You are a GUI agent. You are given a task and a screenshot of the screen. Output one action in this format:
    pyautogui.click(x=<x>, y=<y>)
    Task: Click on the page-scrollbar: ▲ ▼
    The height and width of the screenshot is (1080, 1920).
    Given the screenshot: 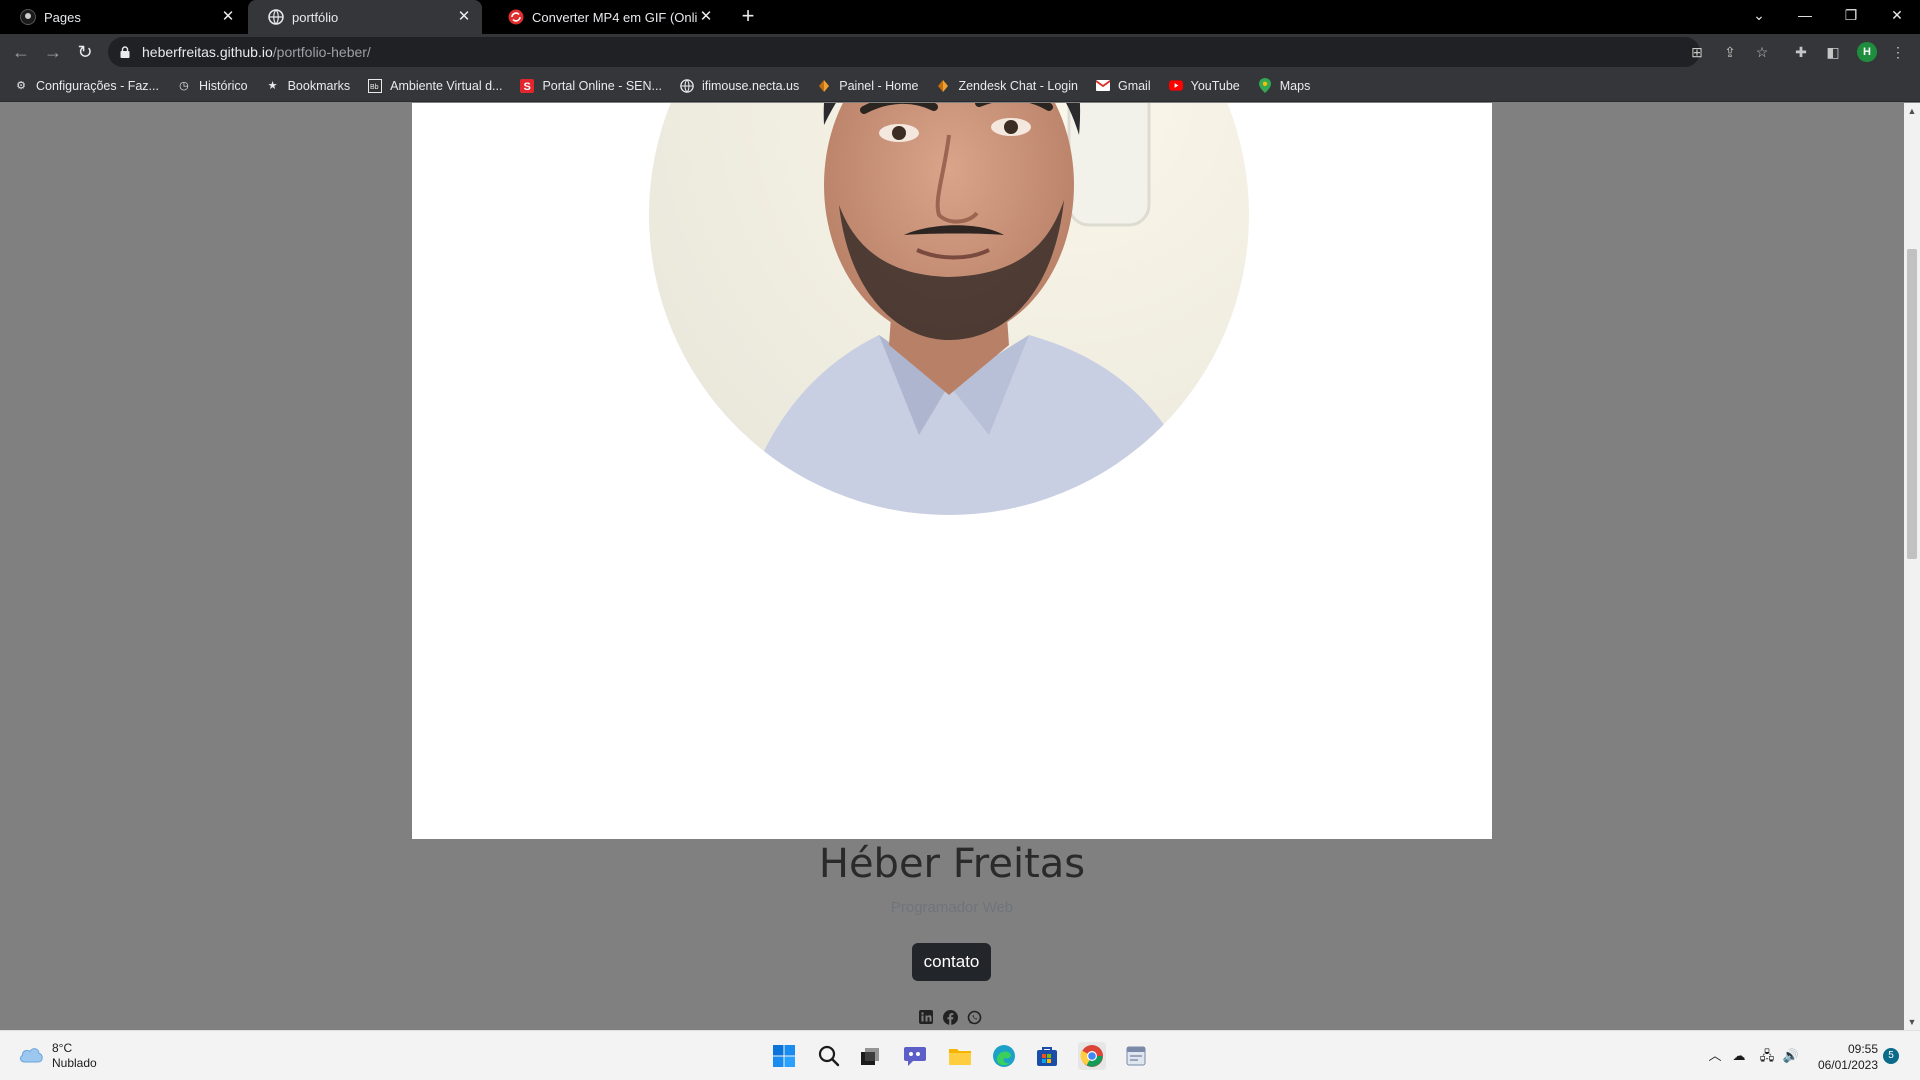 What is the action you would take?
    pyautogui.click(x=1912, y=566)
    